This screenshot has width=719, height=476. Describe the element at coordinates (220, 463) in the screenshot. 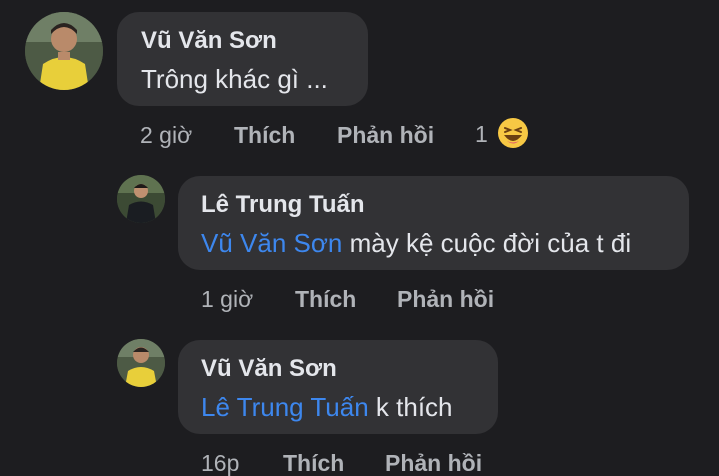

I see `comment-timestamp: 16p` at that location.